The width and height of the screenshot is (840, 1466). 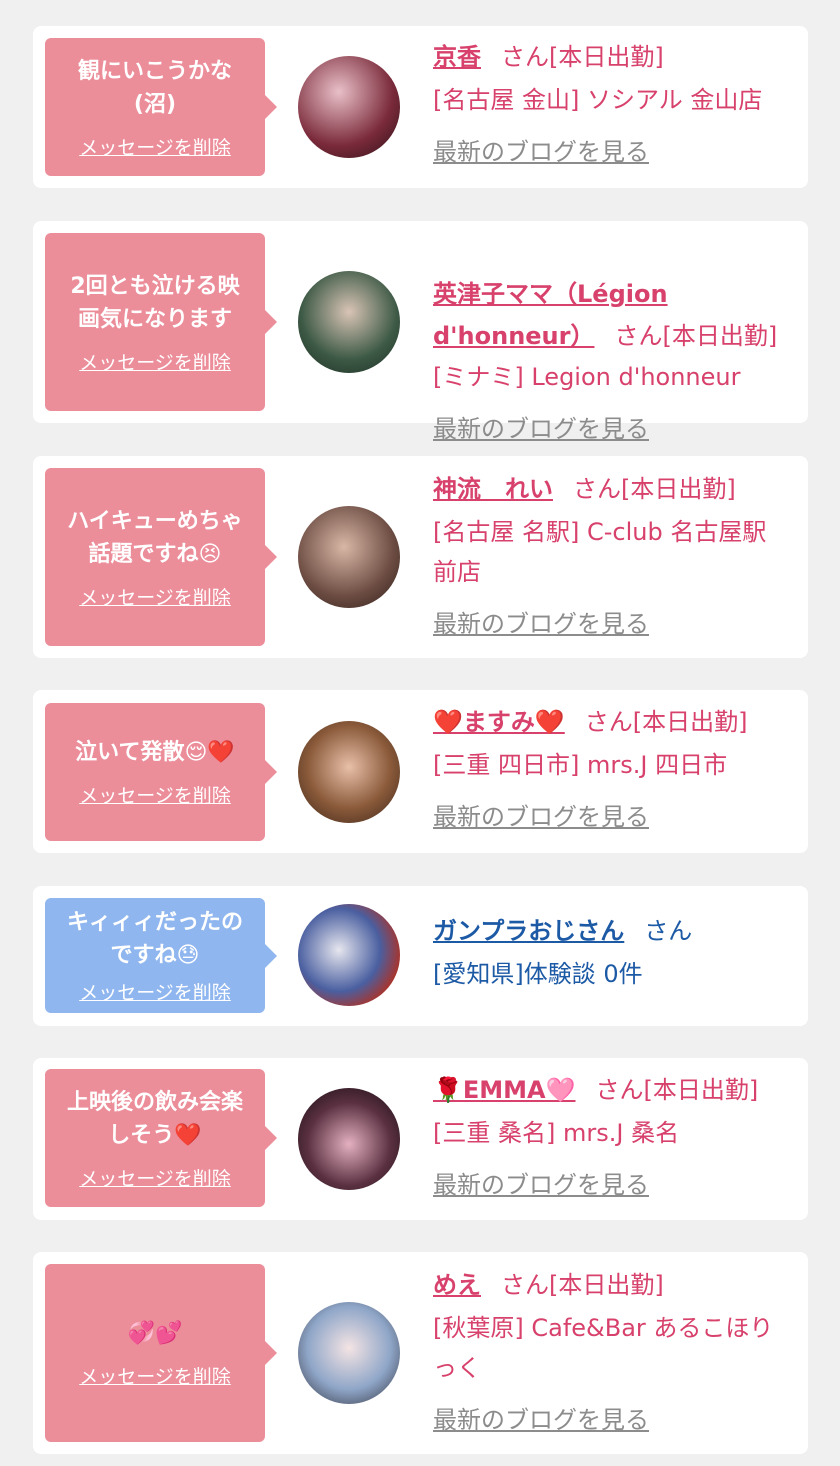 What do you see at coordinates (161, 1353) in the screenshot?
I see `message-bubble: 💞💕 メッセージを削除` at bounding box center [161, 1353].